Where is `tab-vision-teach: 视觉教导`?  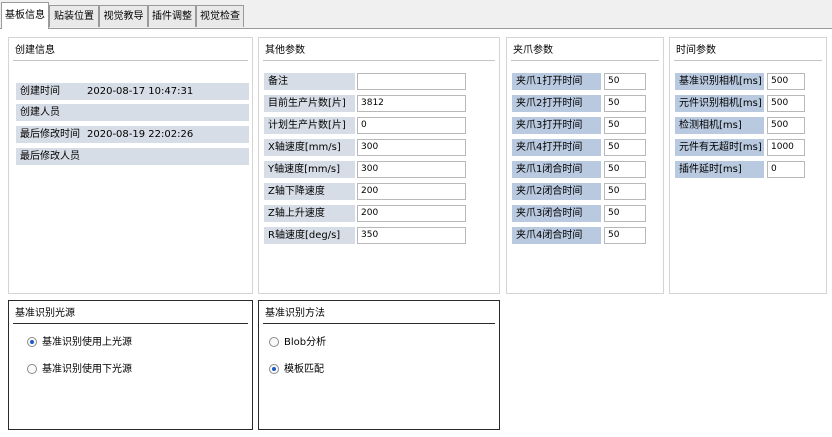 tab-vision-teach: 视觉教导 is located at coordinates (123, 16).